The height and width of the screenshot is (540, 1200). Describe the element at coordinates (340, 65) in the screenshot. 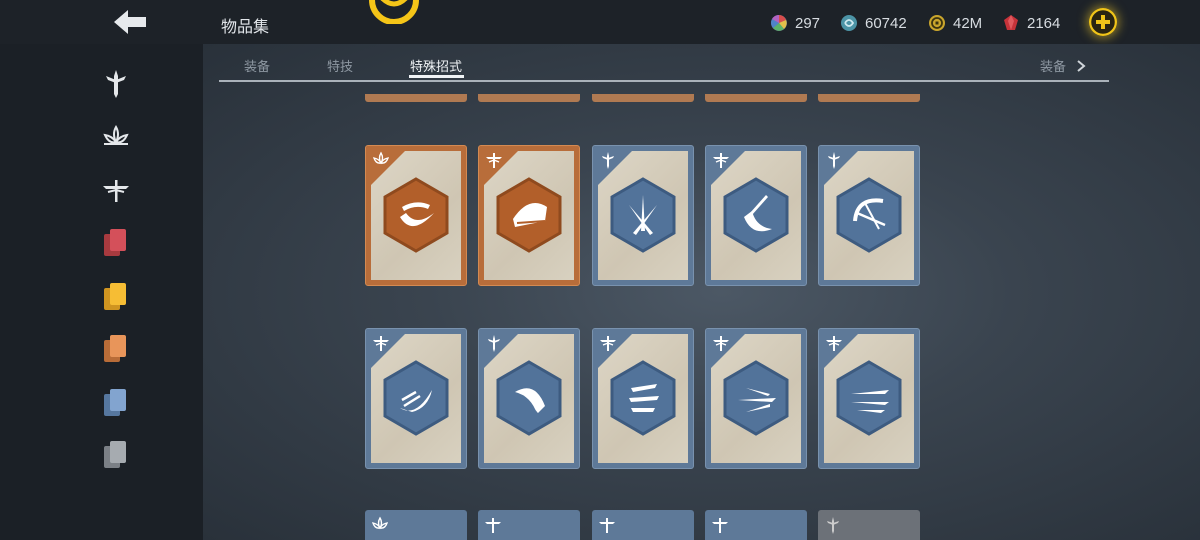

I see `tab-skills: 特技` at that location.